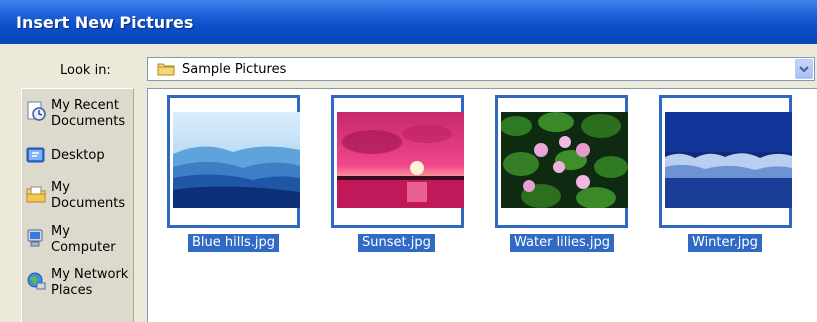 This screenshot has width=817, height=322. What do you see at coordinates (35, 238) in the screenshot?
I see `my-computer-icon` at bounding box center [35, 238].